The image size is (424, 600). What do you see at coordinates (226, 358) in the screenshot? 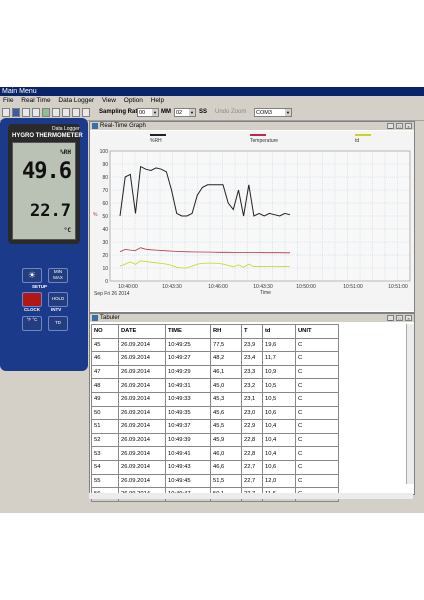
I see `table-cell: 48,2` at bounding box center [226, 358].